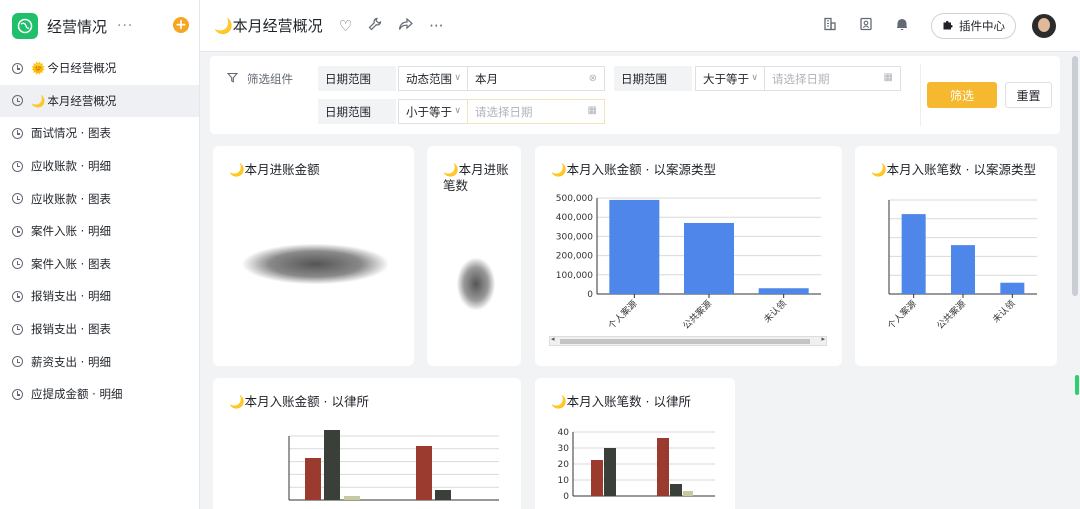 The image size is (1080, 509). I want to click on chart-horizontal-scrollbar: ◂ ▸, so click(688, 340).